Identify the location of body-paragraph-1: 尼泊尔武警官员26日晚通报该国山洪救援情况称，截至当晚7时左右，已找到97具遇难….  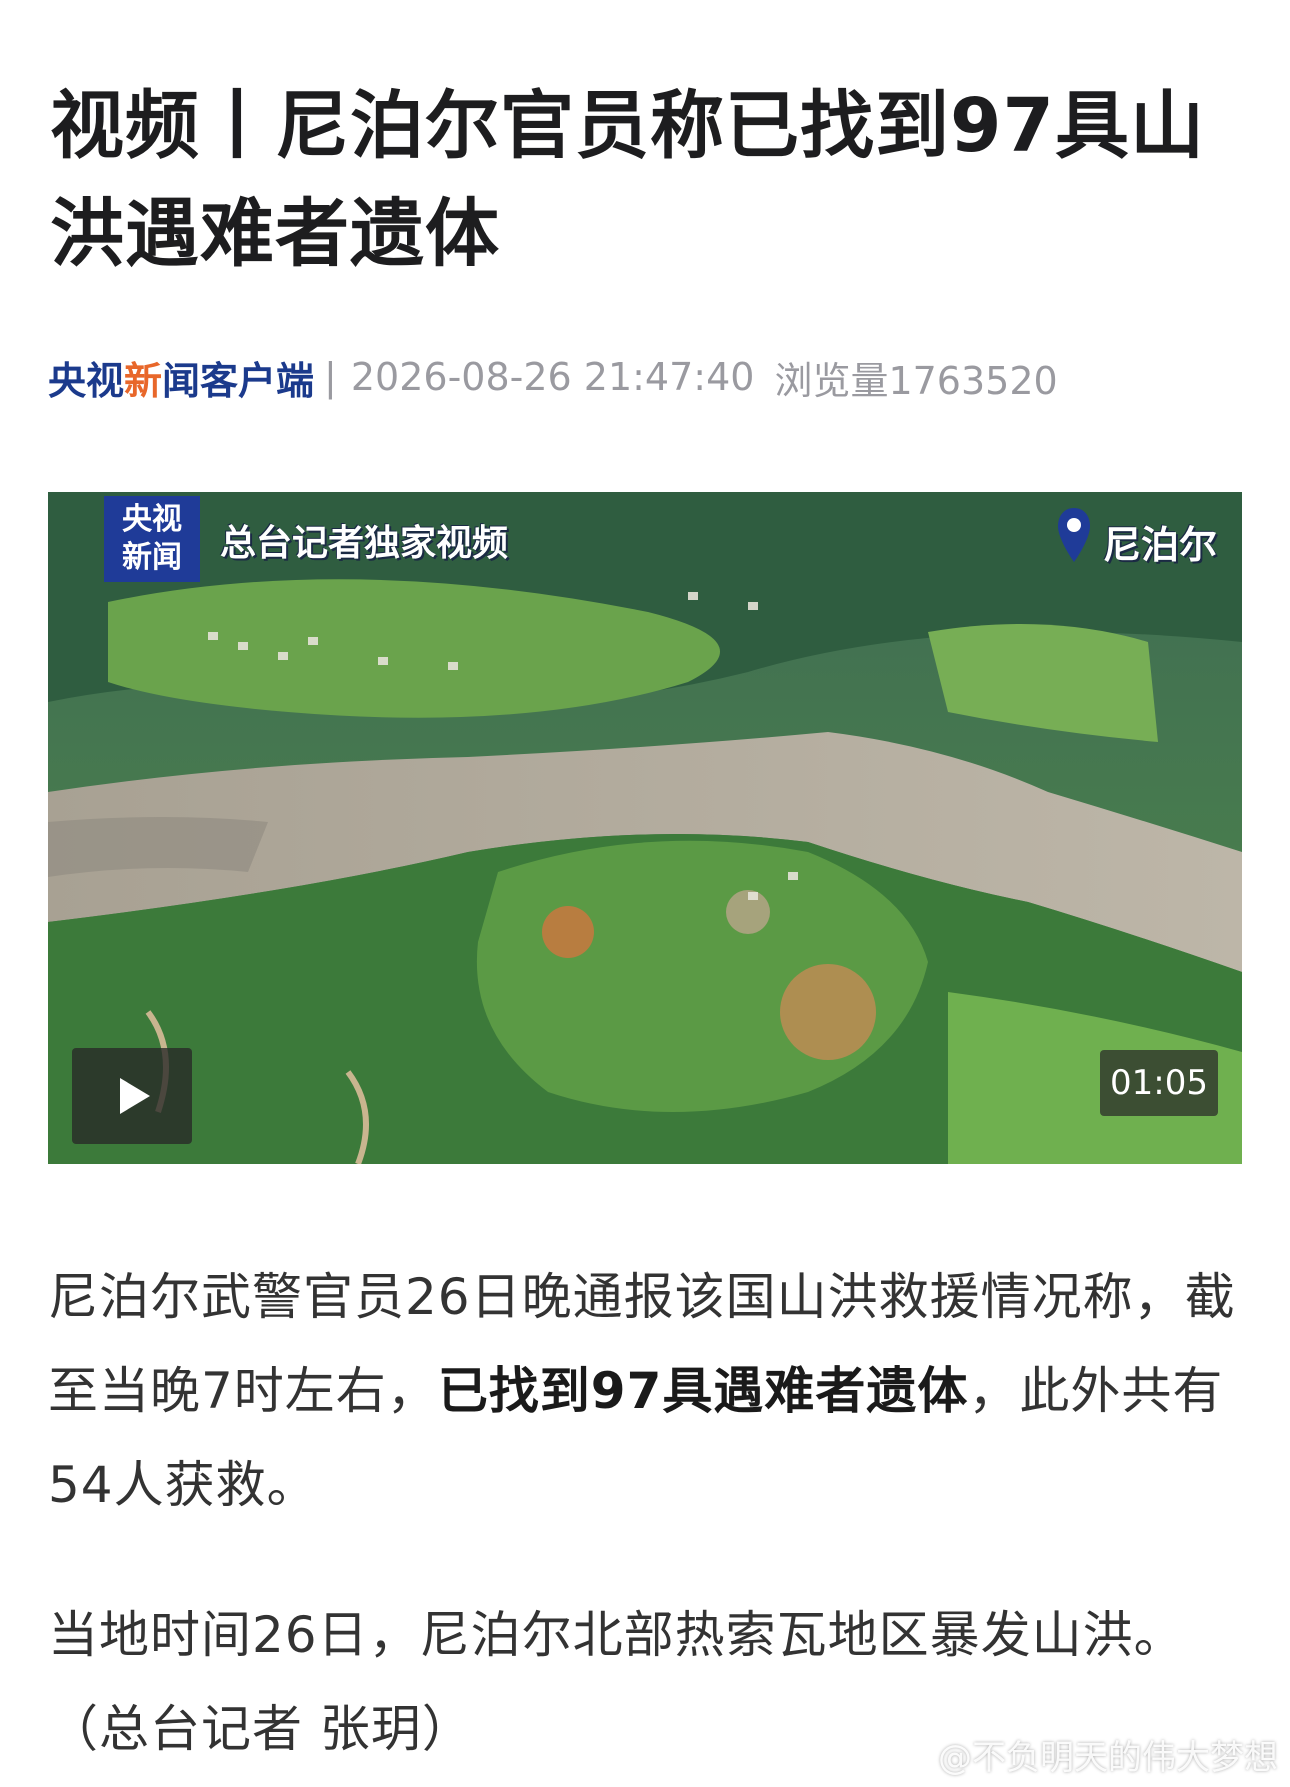
(645, 1391).